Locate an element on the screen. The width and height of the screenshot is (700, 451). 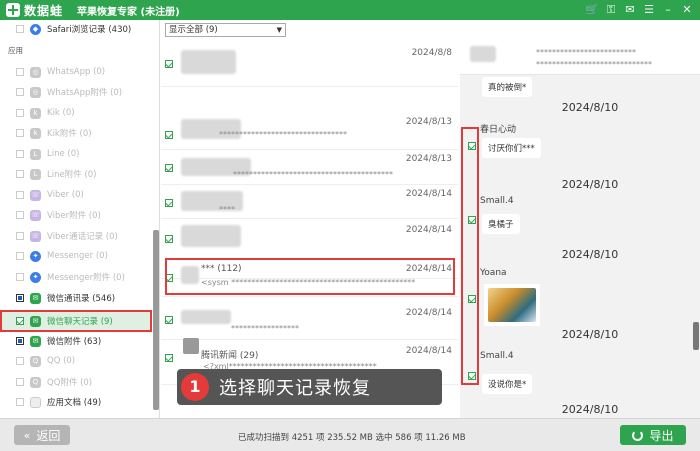
sidebar-item-wechat-contacts: ✉ 微信通讯录 (546) is located at coordinates (65, 298).